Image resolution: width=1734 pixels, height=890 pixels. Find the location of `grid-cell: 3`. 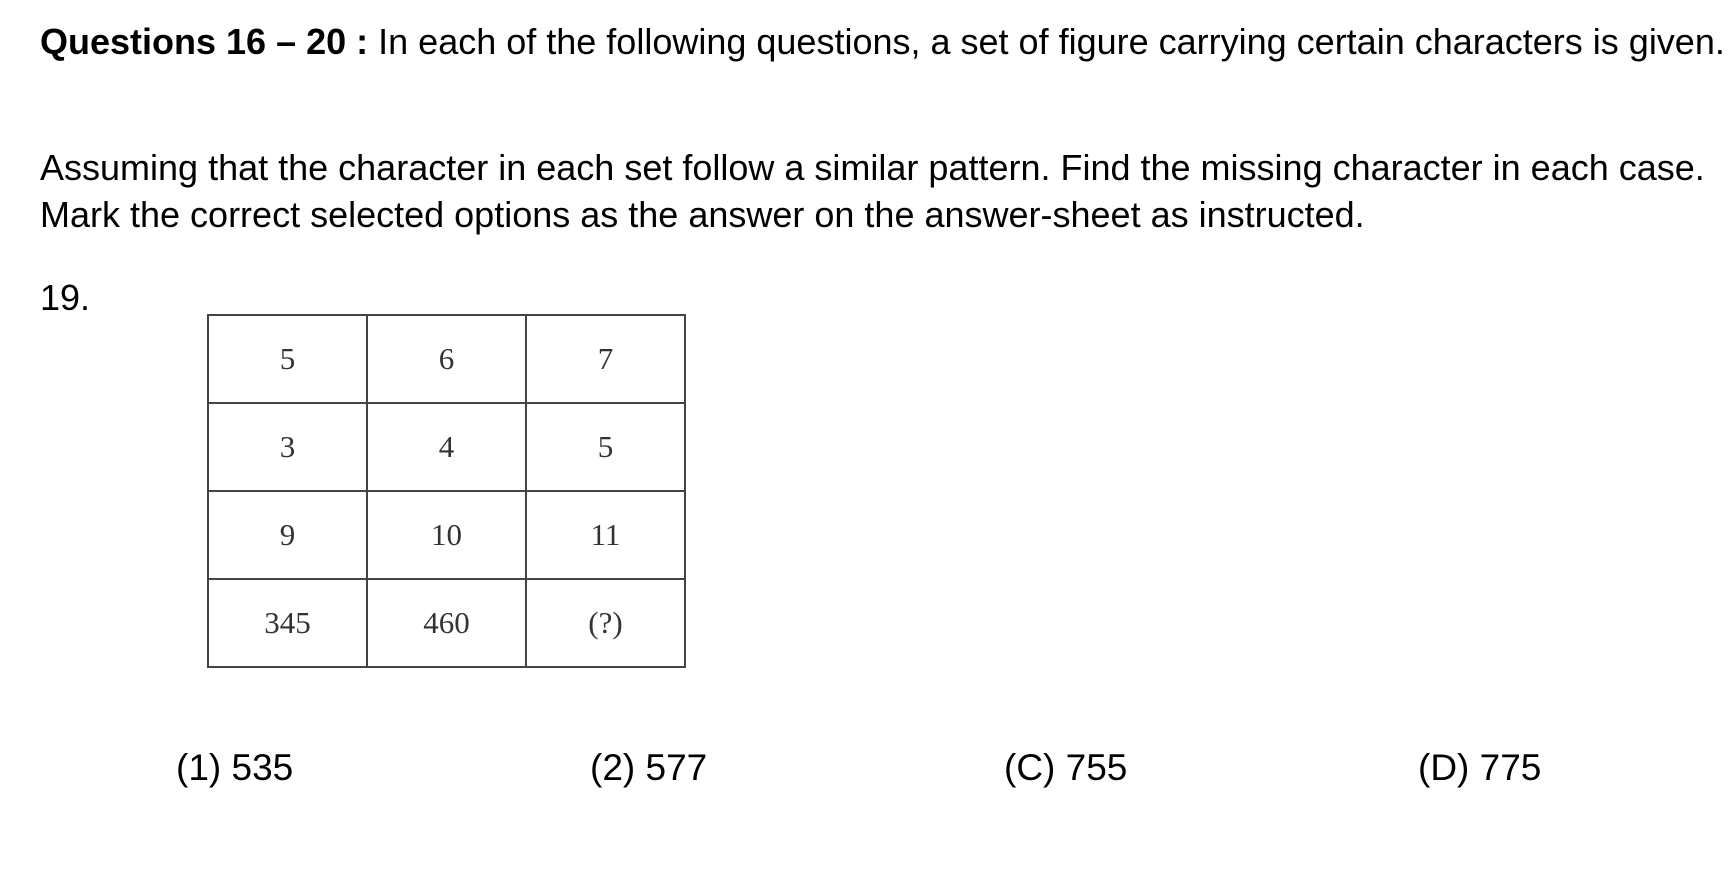

grid-cell: 3 is located at coordinates (287, 447).